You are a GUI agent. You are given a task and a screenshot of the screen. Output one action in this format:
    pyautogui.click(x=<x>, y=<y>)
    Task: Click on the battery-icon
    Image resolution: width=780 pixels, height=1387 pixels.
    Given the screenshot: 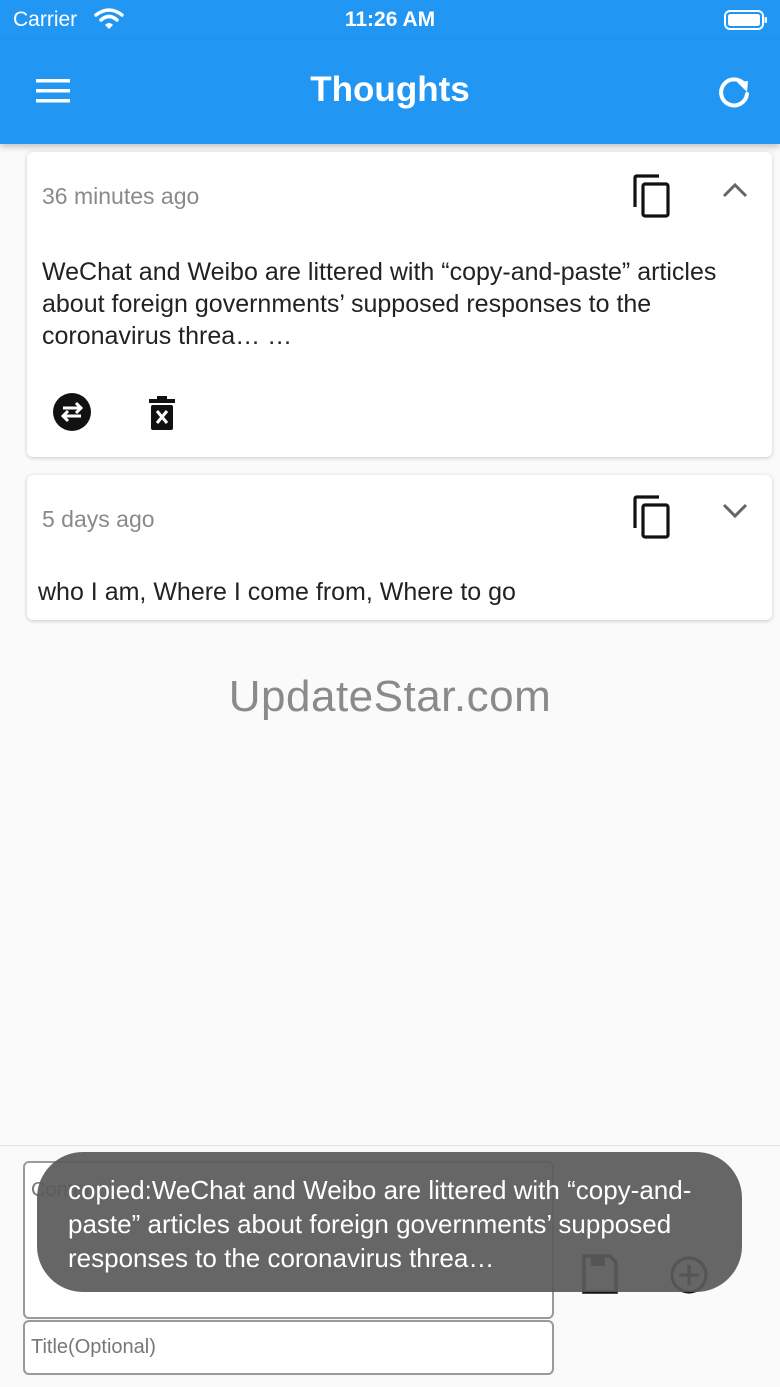 What is the action you would take?
    pyautogui.click(x=745, y=20)
    